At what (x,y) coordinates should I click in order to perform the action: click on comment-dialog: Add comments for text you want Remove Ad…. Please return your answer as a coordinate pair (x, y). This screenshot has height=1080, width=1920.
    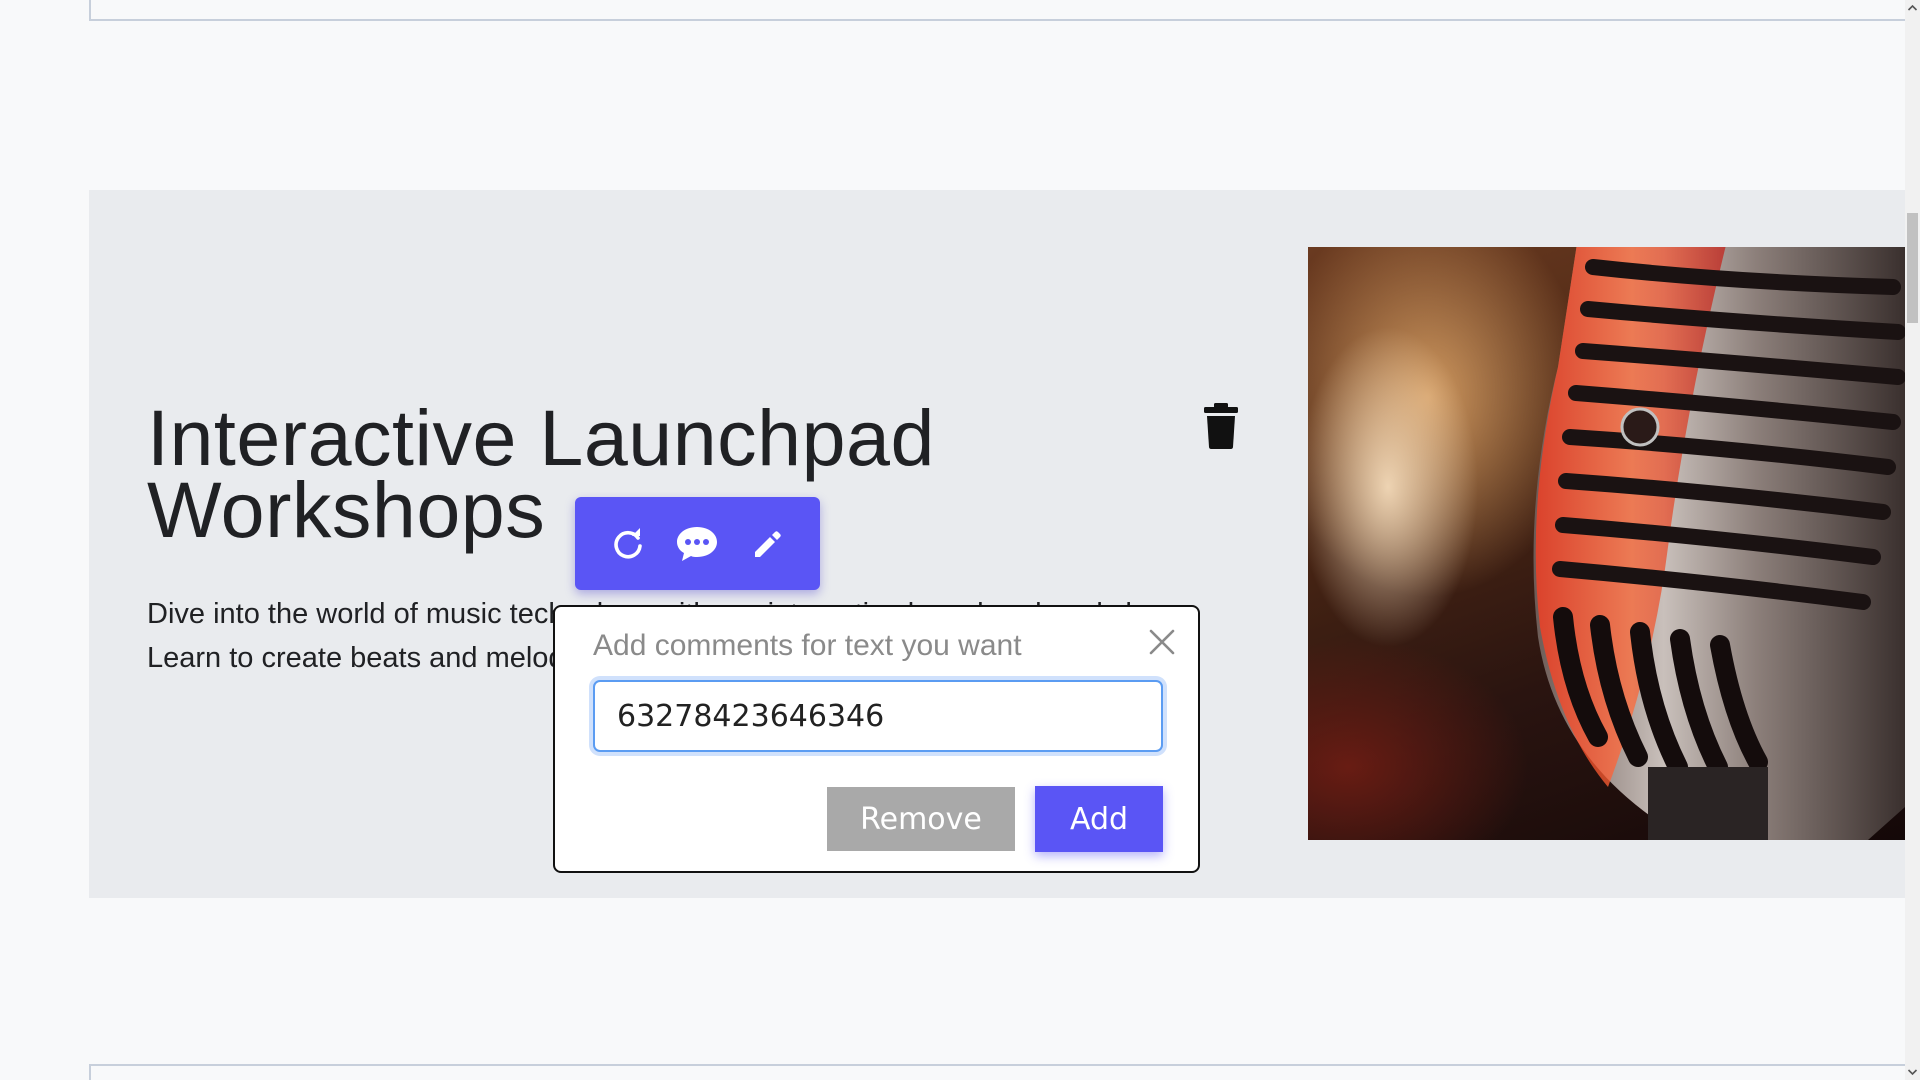
    Looking at the image, I should click on (876, 739).